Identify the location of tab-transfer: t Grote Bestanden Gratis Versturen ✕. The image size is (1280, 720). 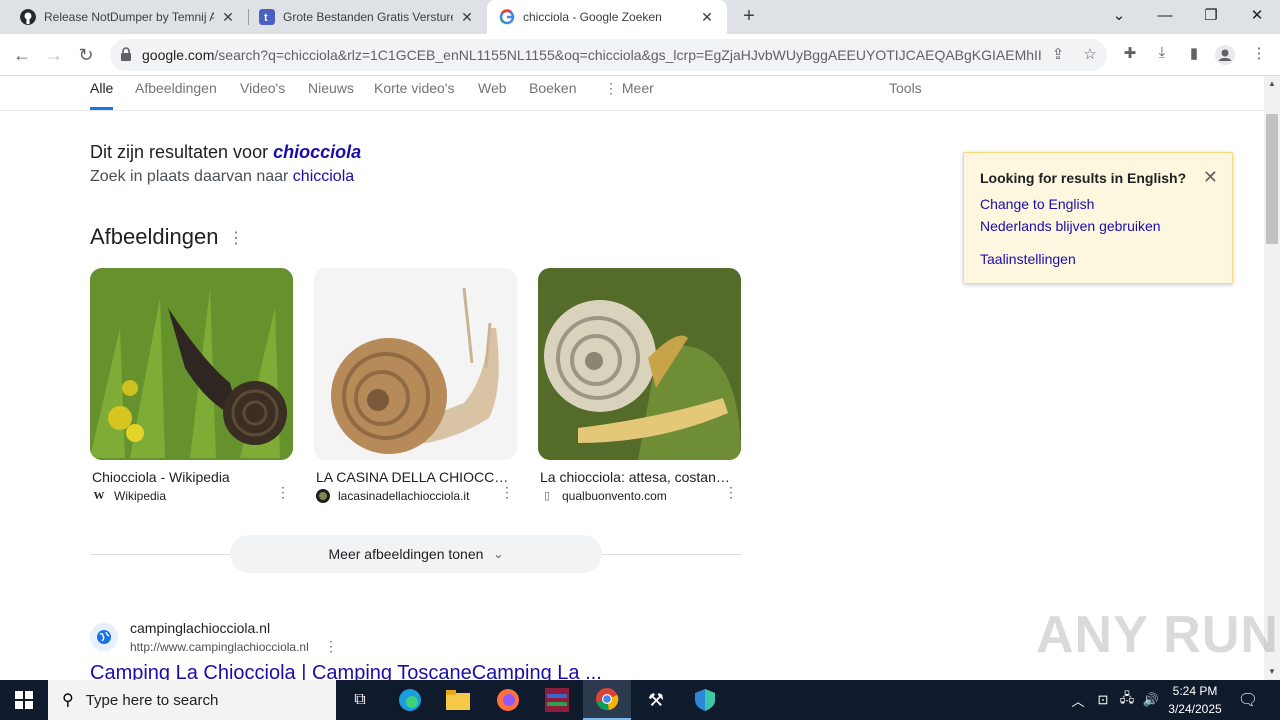
(368, 17).